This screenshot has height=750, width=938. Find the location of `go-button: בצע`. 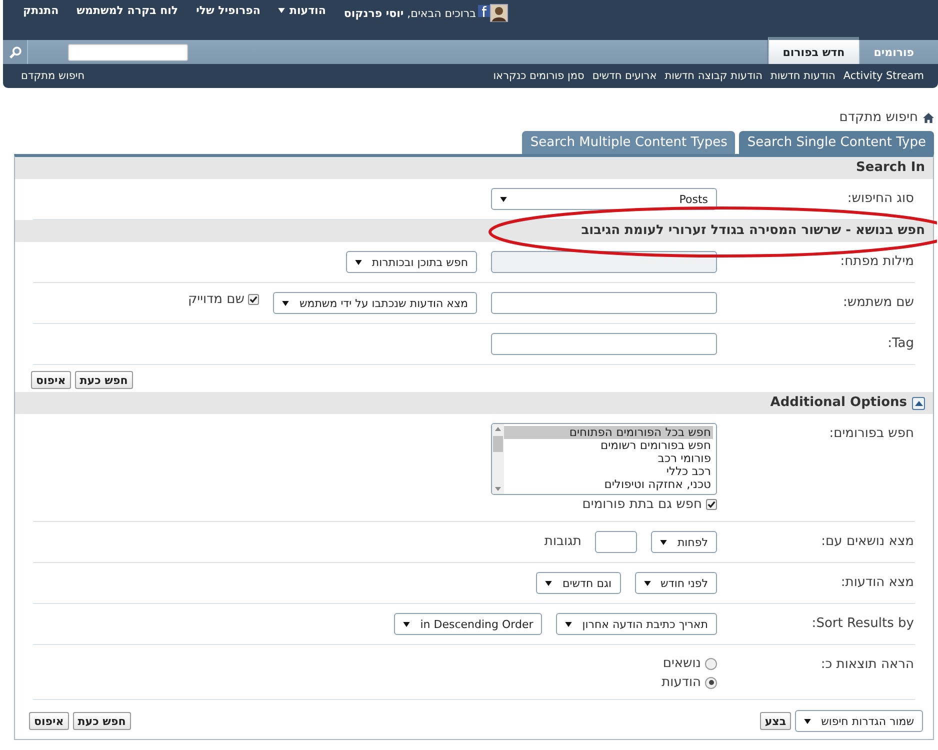

go-button: בצע is located at coordinates (776, 721).